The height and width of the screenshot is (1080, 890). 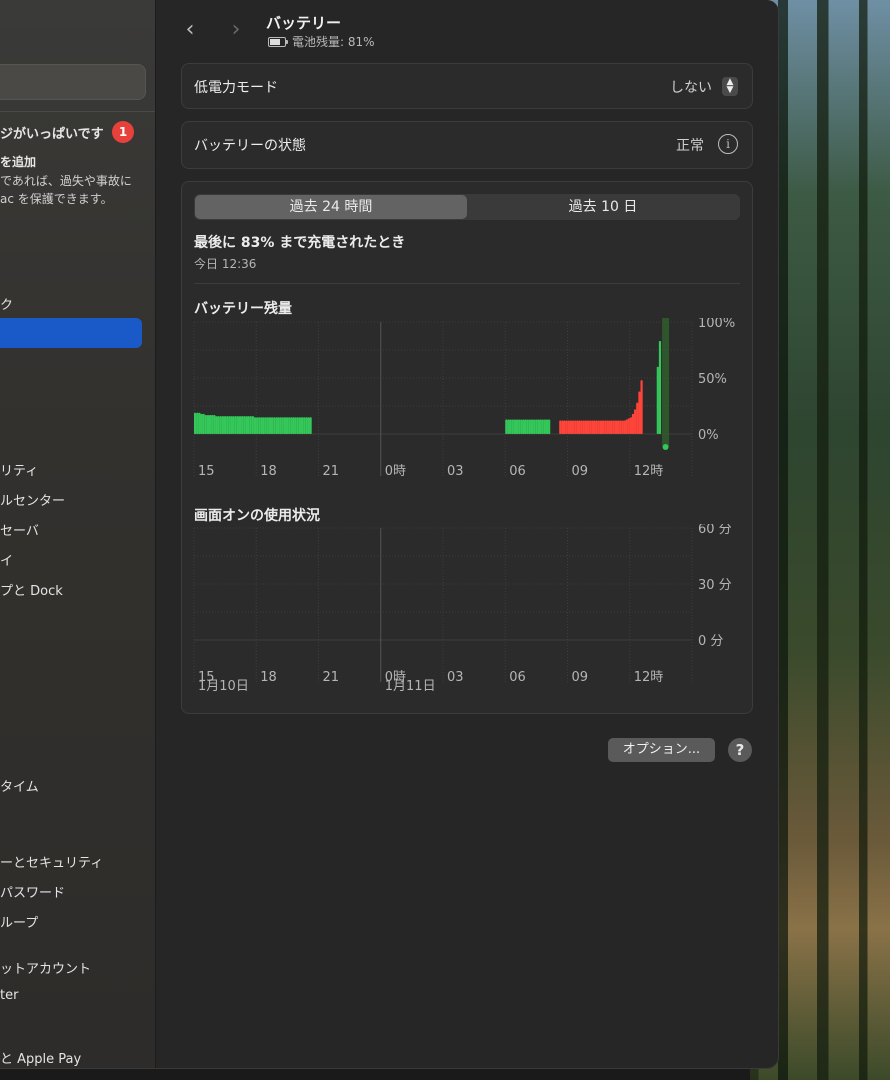 I want to click on date-label: 1月10日, so click(x=223, y=686).